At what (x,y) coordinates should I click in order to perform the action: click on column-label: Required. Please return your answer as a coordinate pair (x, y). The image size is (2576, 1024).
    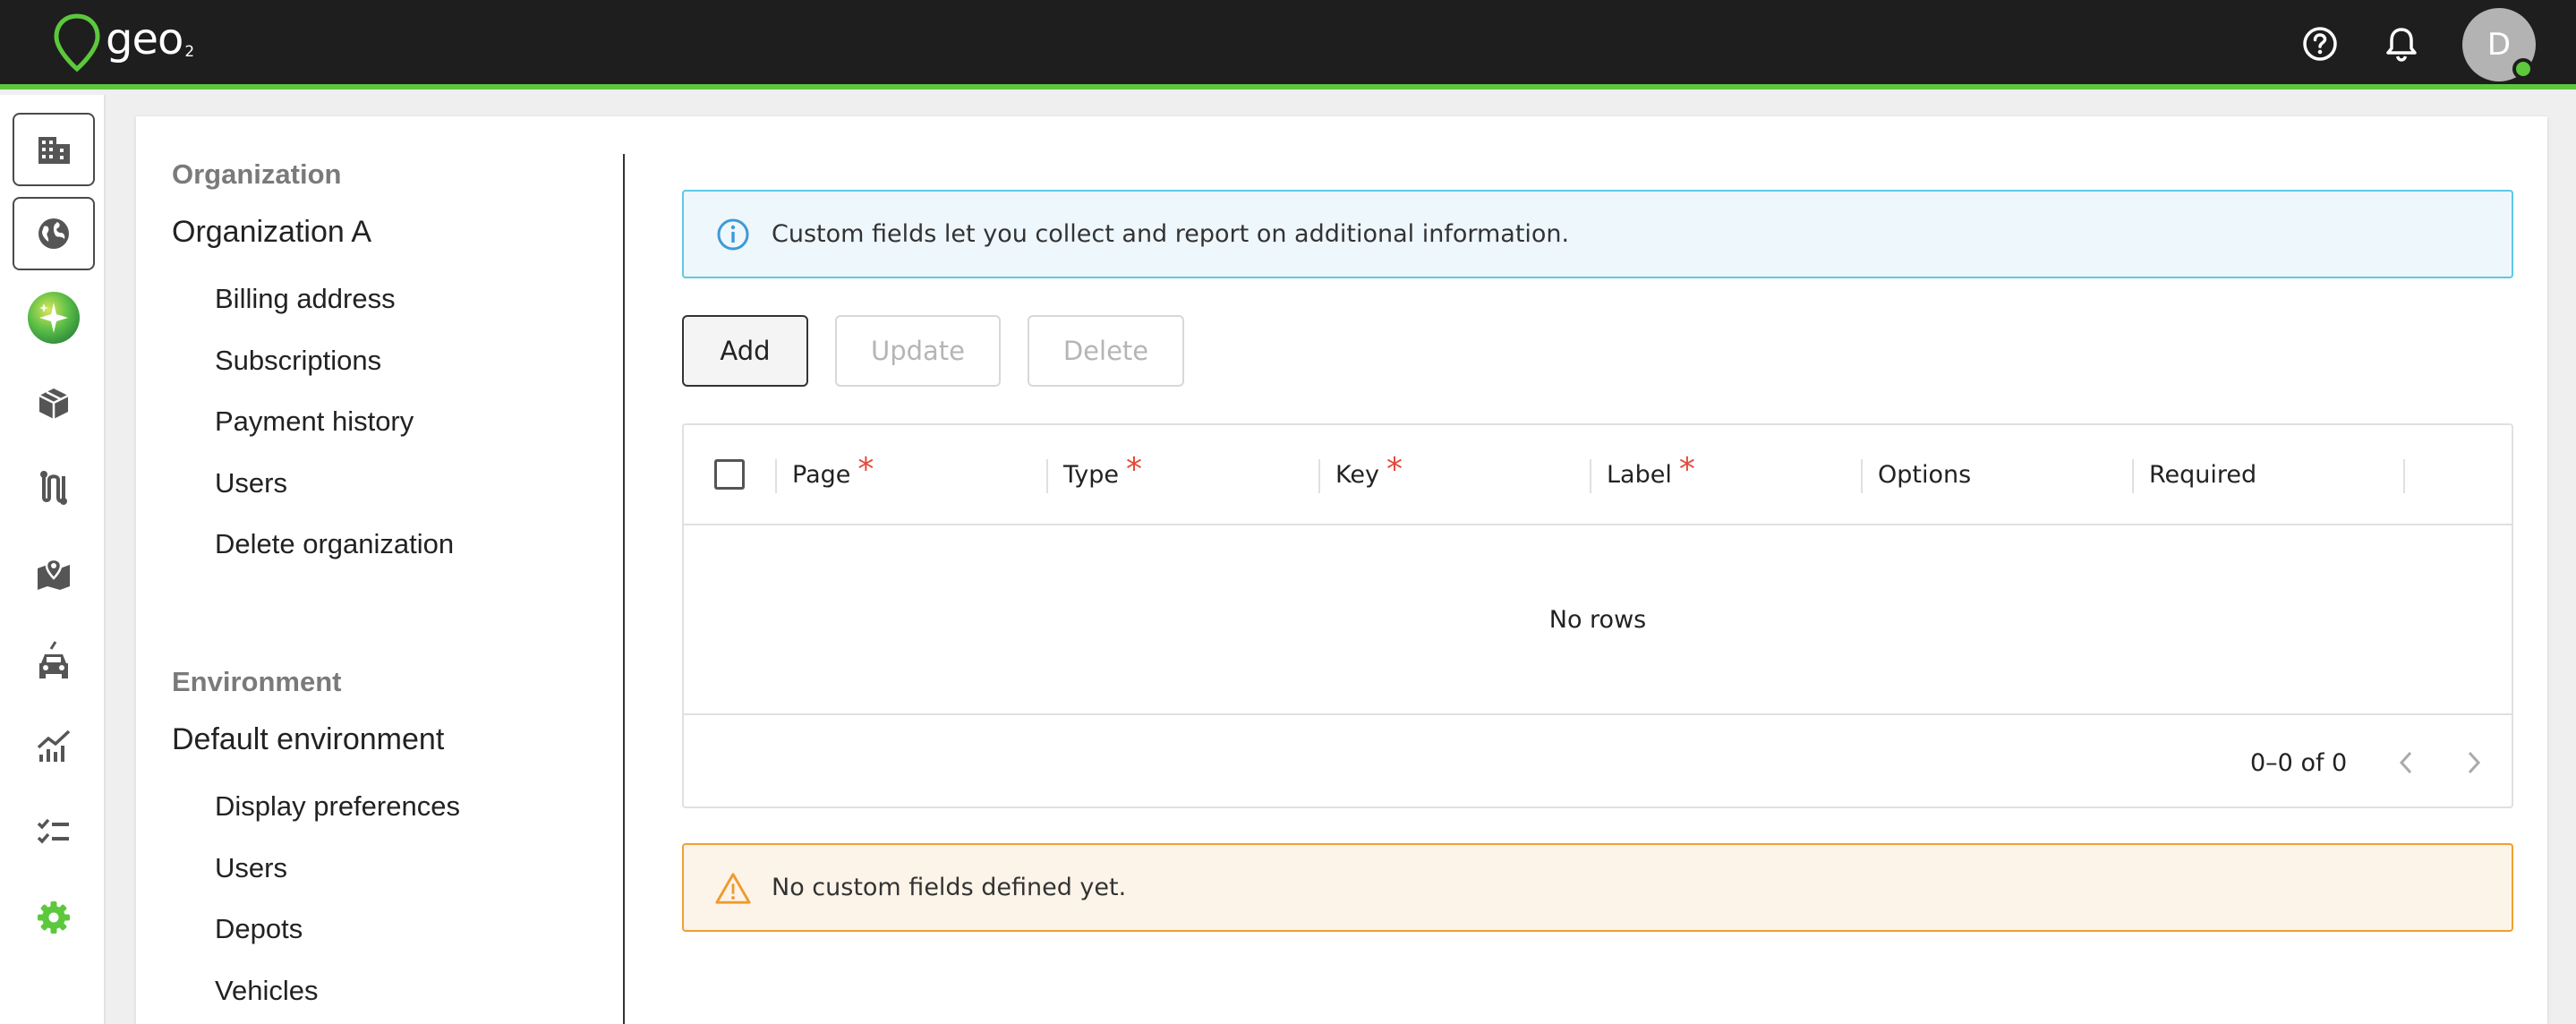
    Looking at the image, I should click on (2203, 474).